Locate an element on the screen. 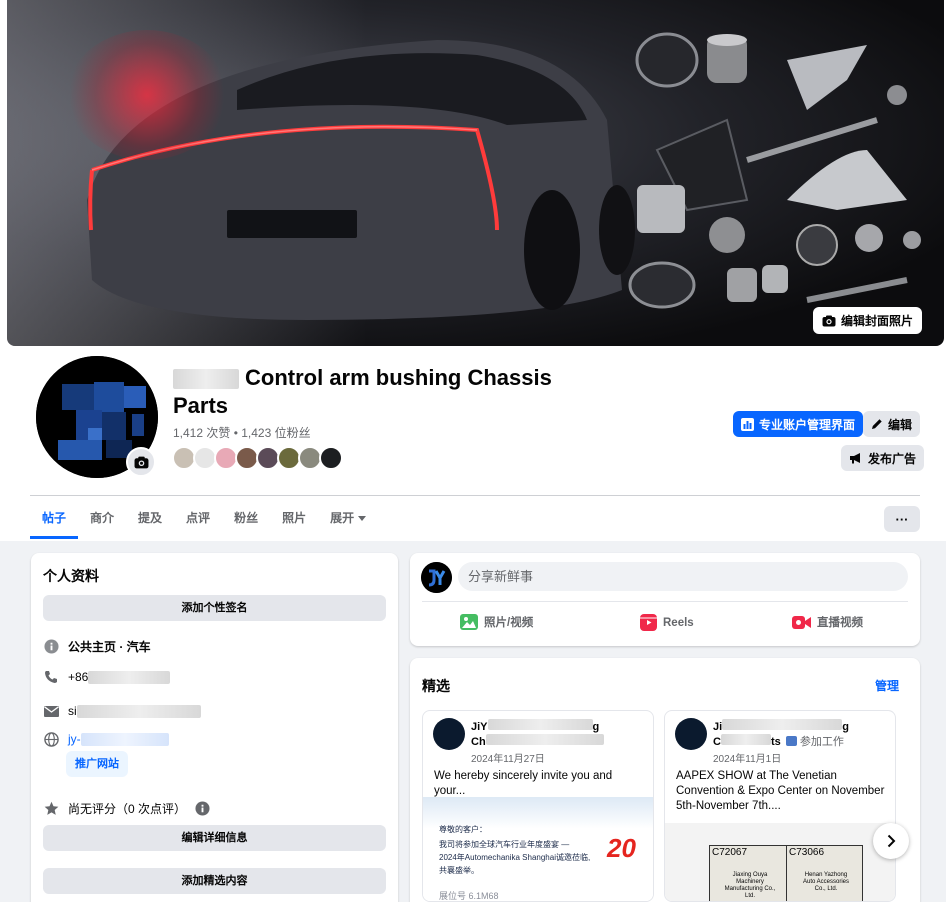 The width and height of the screenshot is (946, 902). post-author-line2-suffix: ts is located at coordinates (775, 742).